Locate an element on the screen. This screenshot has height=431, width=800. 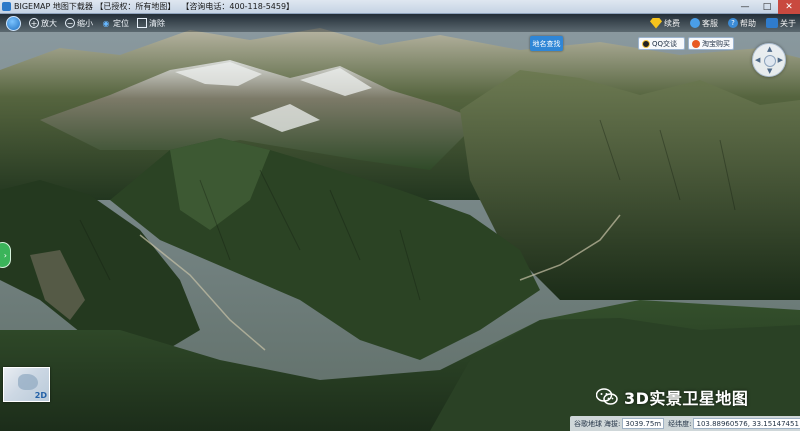
zoom-out-button: − 缩小 is located at coordinates (79, 23).